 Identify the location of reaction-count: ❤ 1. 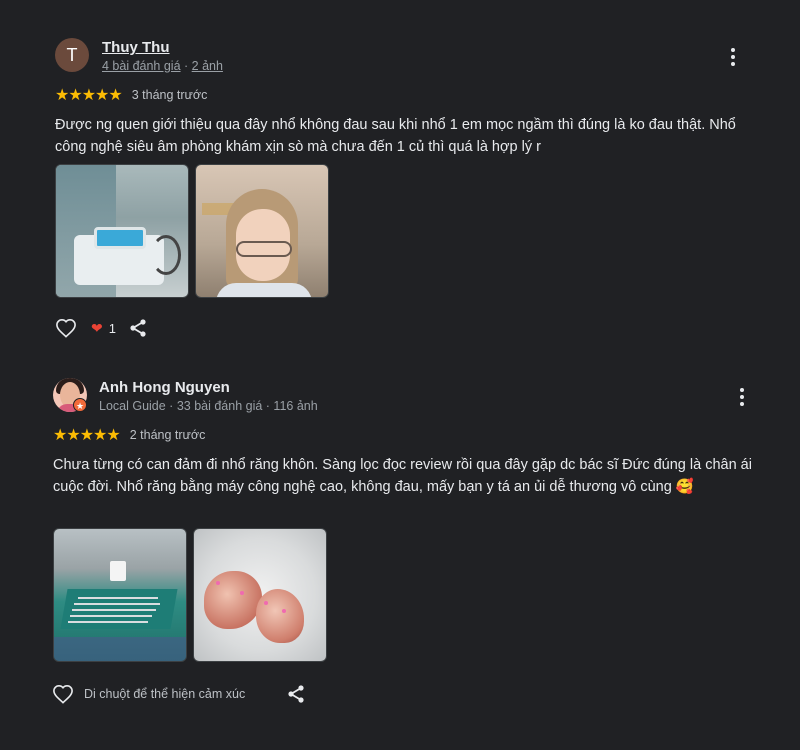
(103, 328).